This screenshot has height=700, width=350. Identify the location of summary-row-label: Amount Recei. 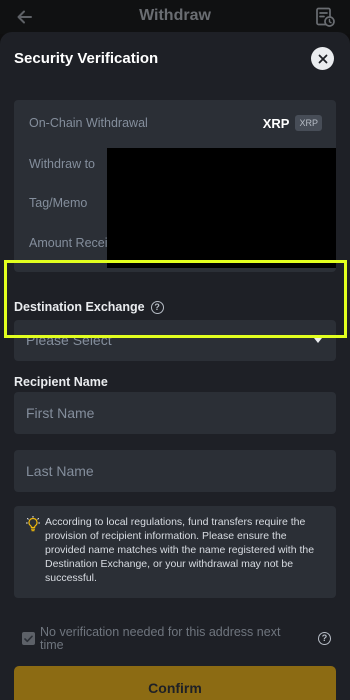
(68, 243).